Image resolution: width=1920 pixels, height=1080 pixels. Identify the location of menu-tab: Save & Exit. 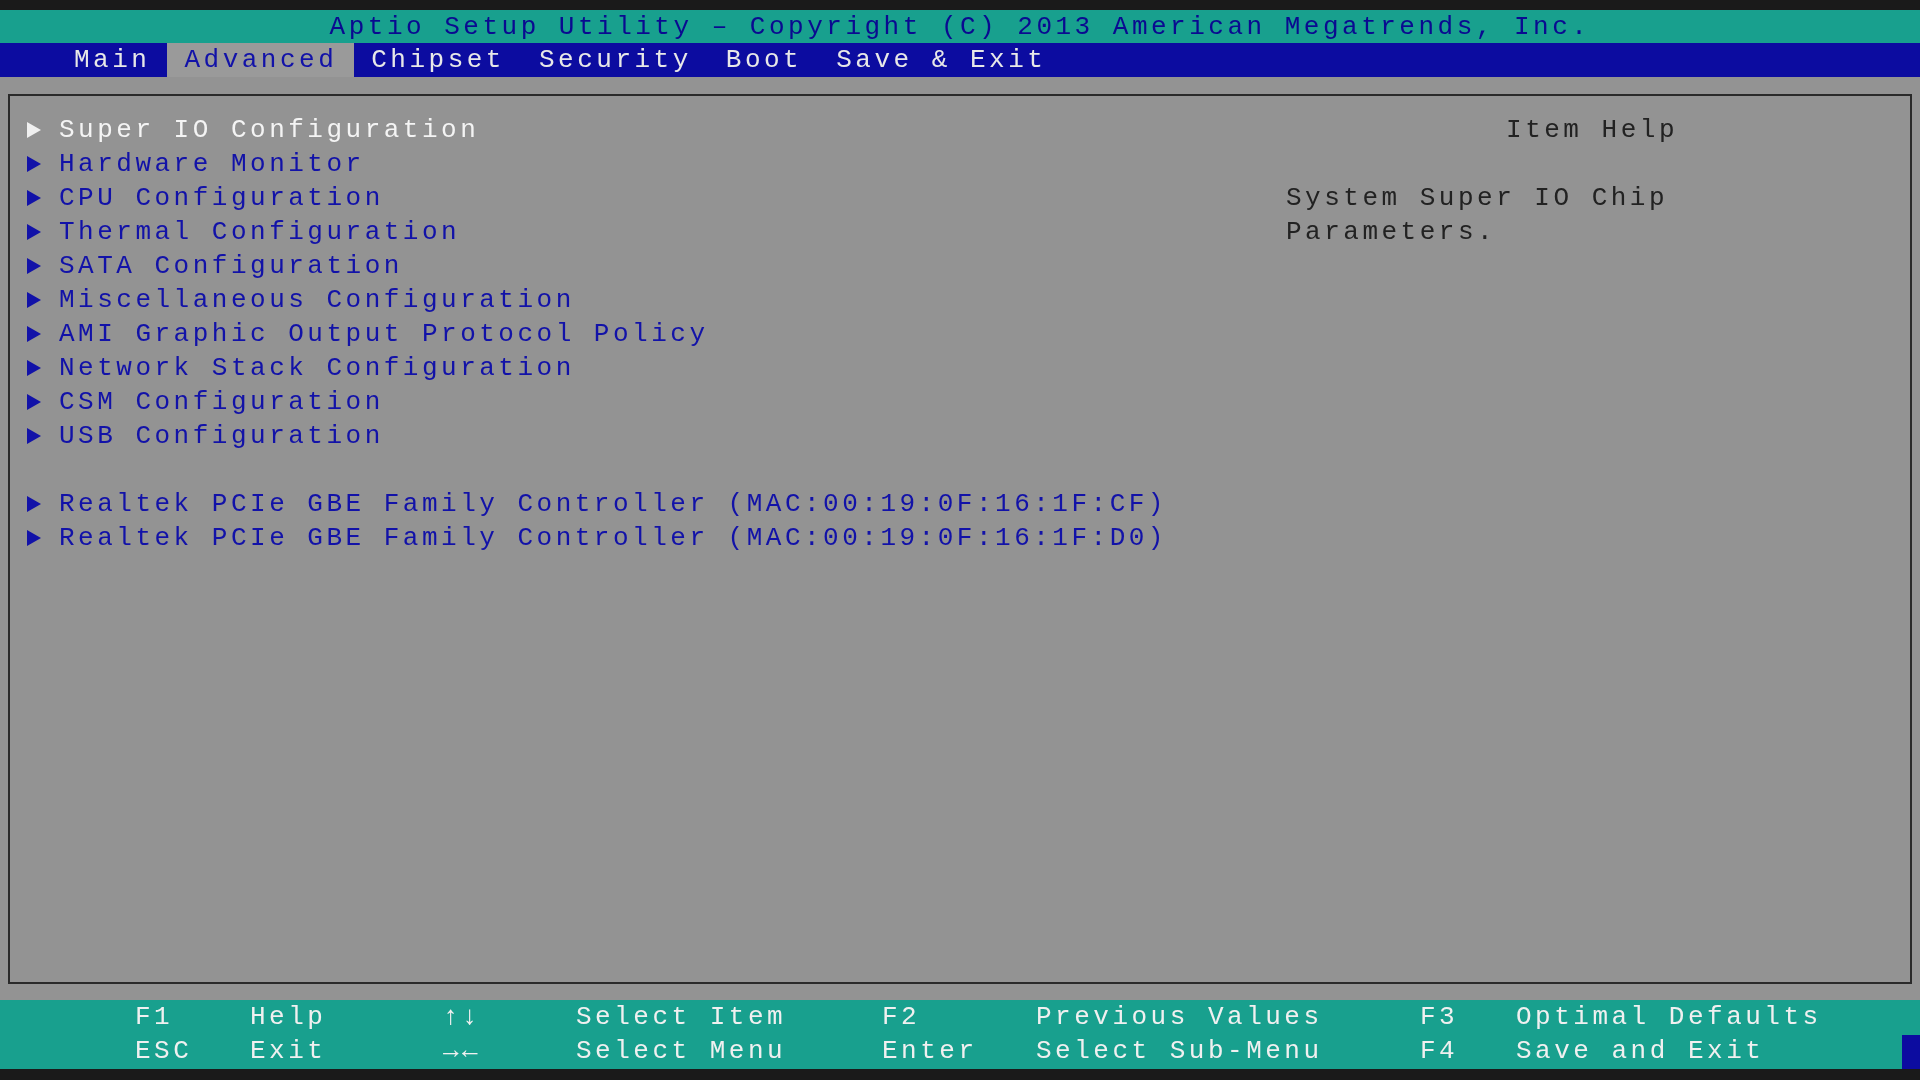
(941, 60).